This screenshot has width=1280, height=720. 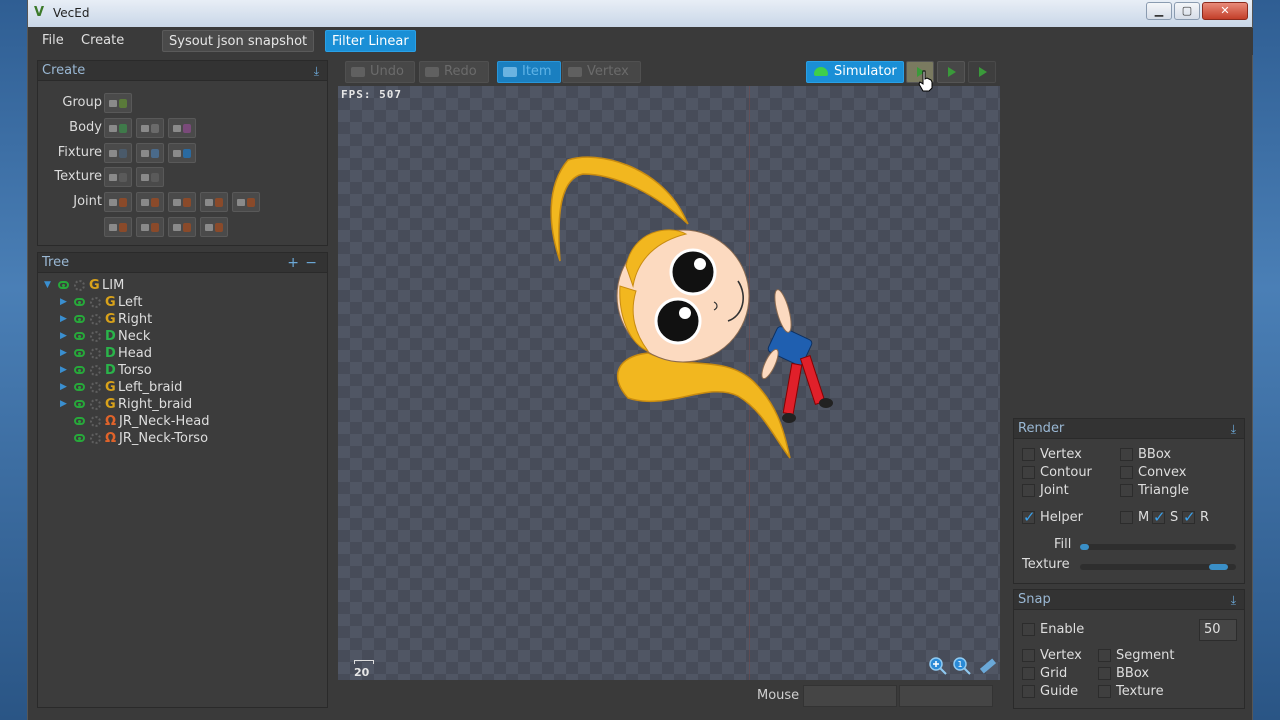 I want to click on menu-file: File, so click(x=53, y=40).